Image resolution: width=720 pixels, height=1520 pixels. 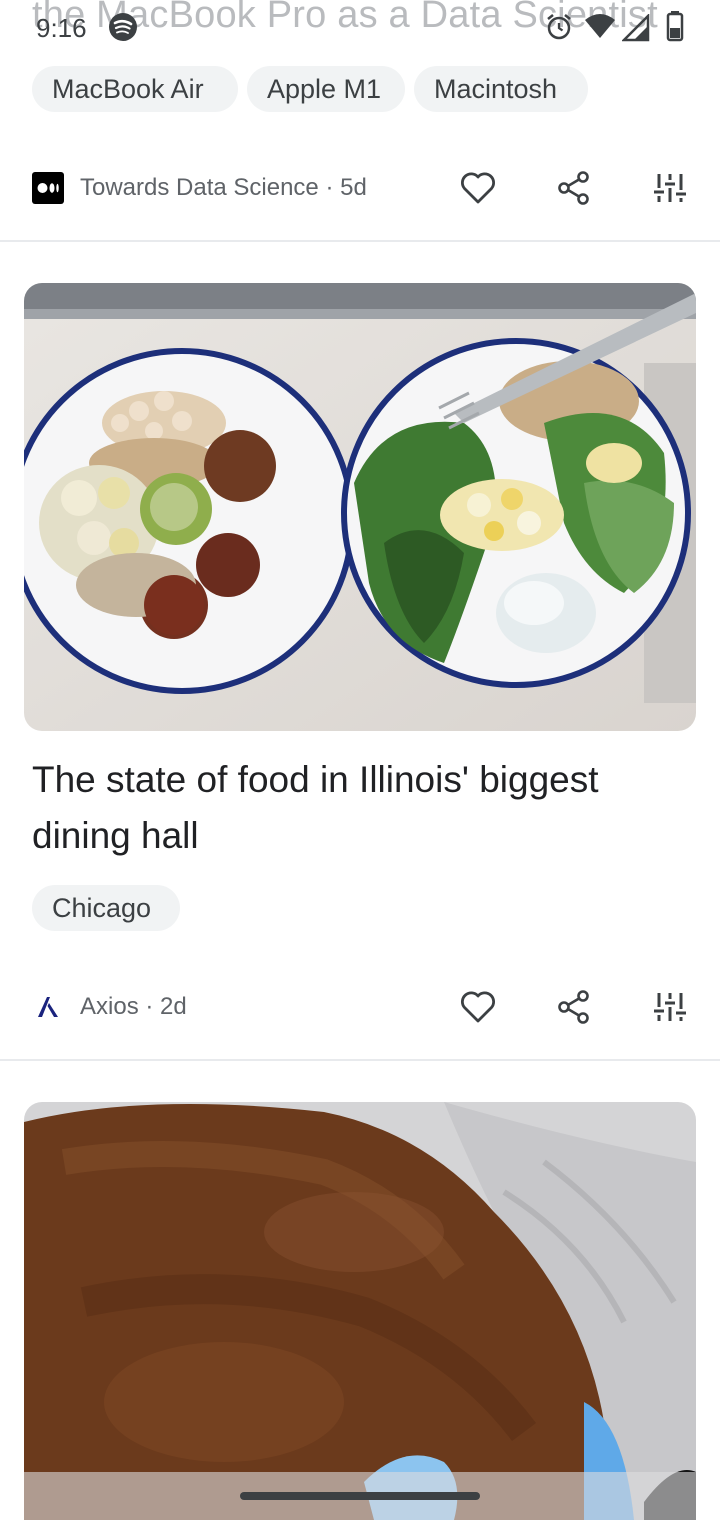 What do you see at coordinates (600, 28) in the screenshot?
I see `wifi-icon` at bounding box center [600, 28].